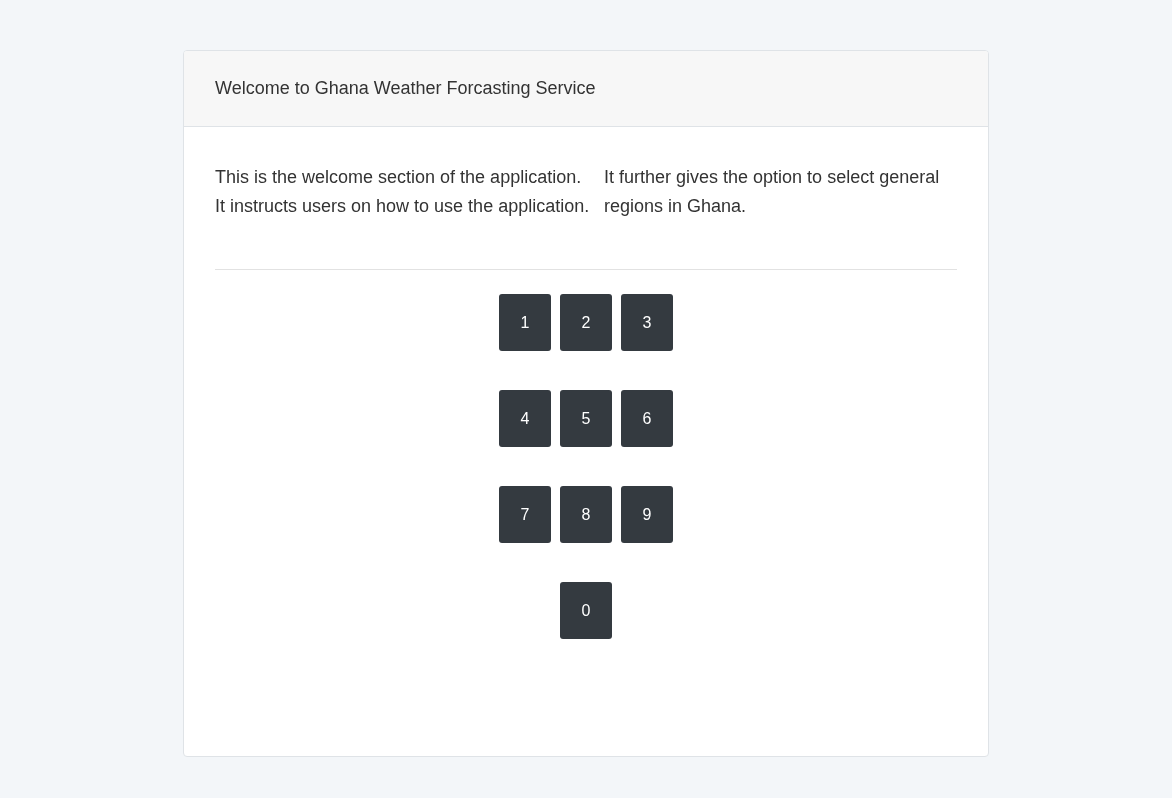 The image size is (1172, 798). I want to click on digit-button: 8, so click(586, 514).